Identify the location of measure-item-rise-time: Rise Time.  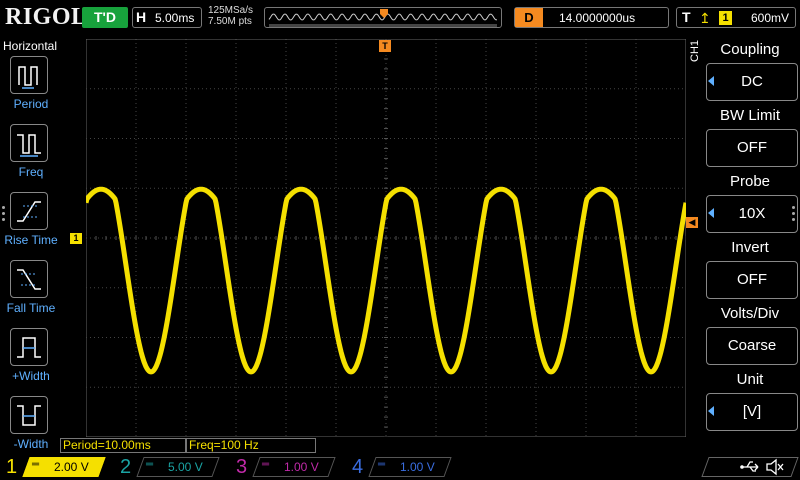
(30, 225).